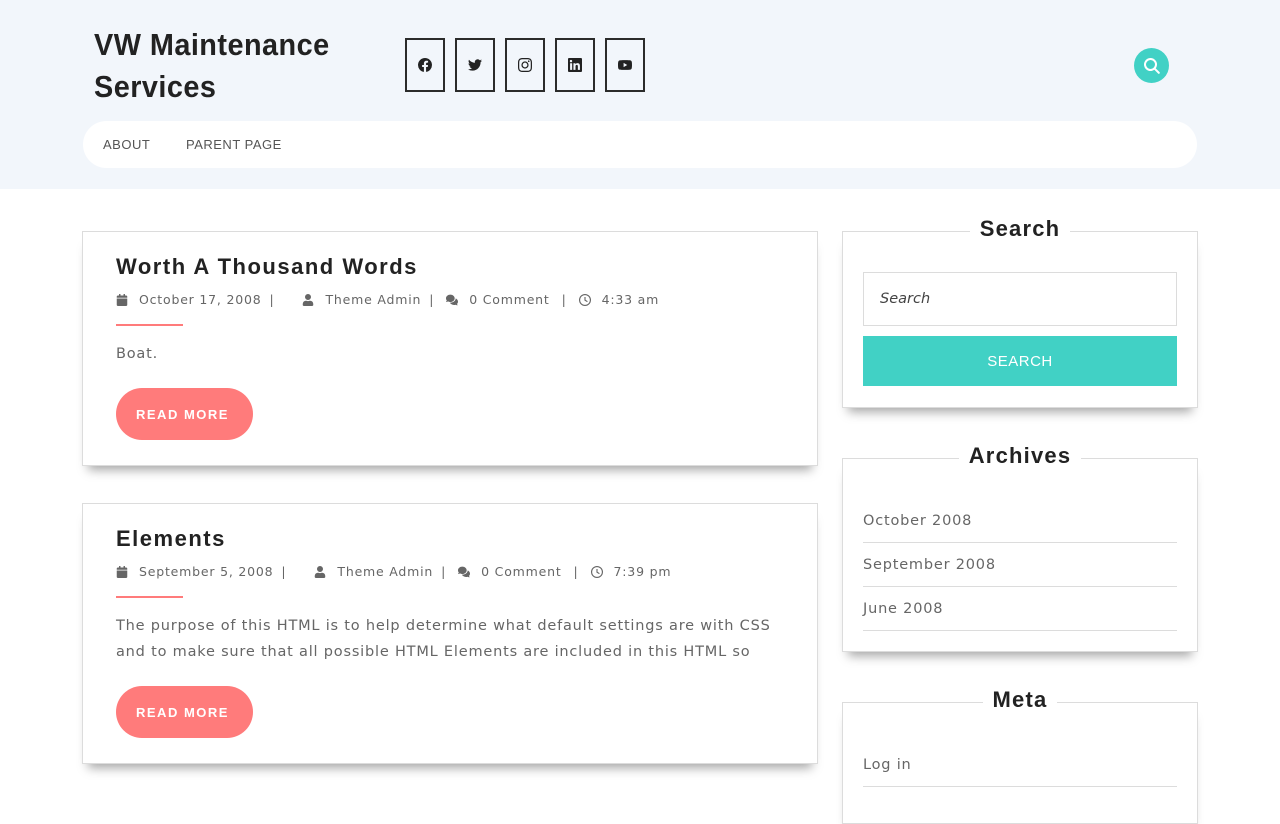 This screenshot has height=824, width=1280. I want to click on youtube-link, so click(625, 65).